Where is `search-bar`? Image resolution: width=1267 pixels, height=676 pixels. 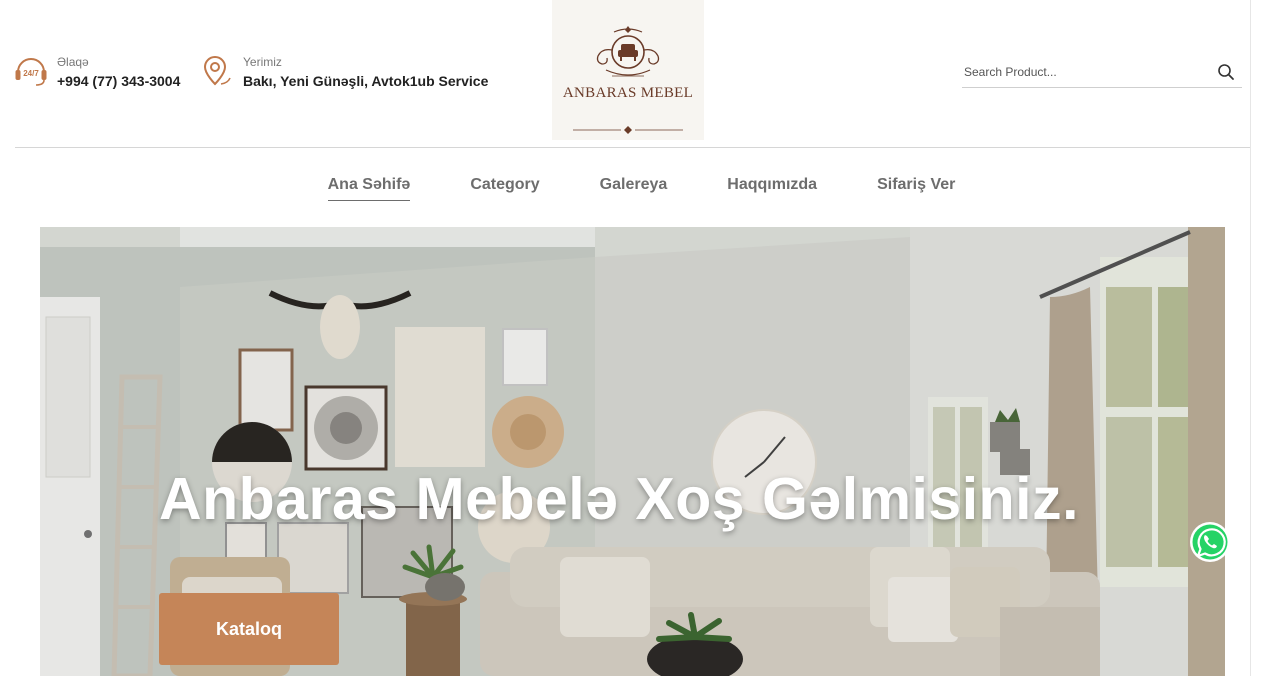
search-bar is located at coordinates (1102, 72).